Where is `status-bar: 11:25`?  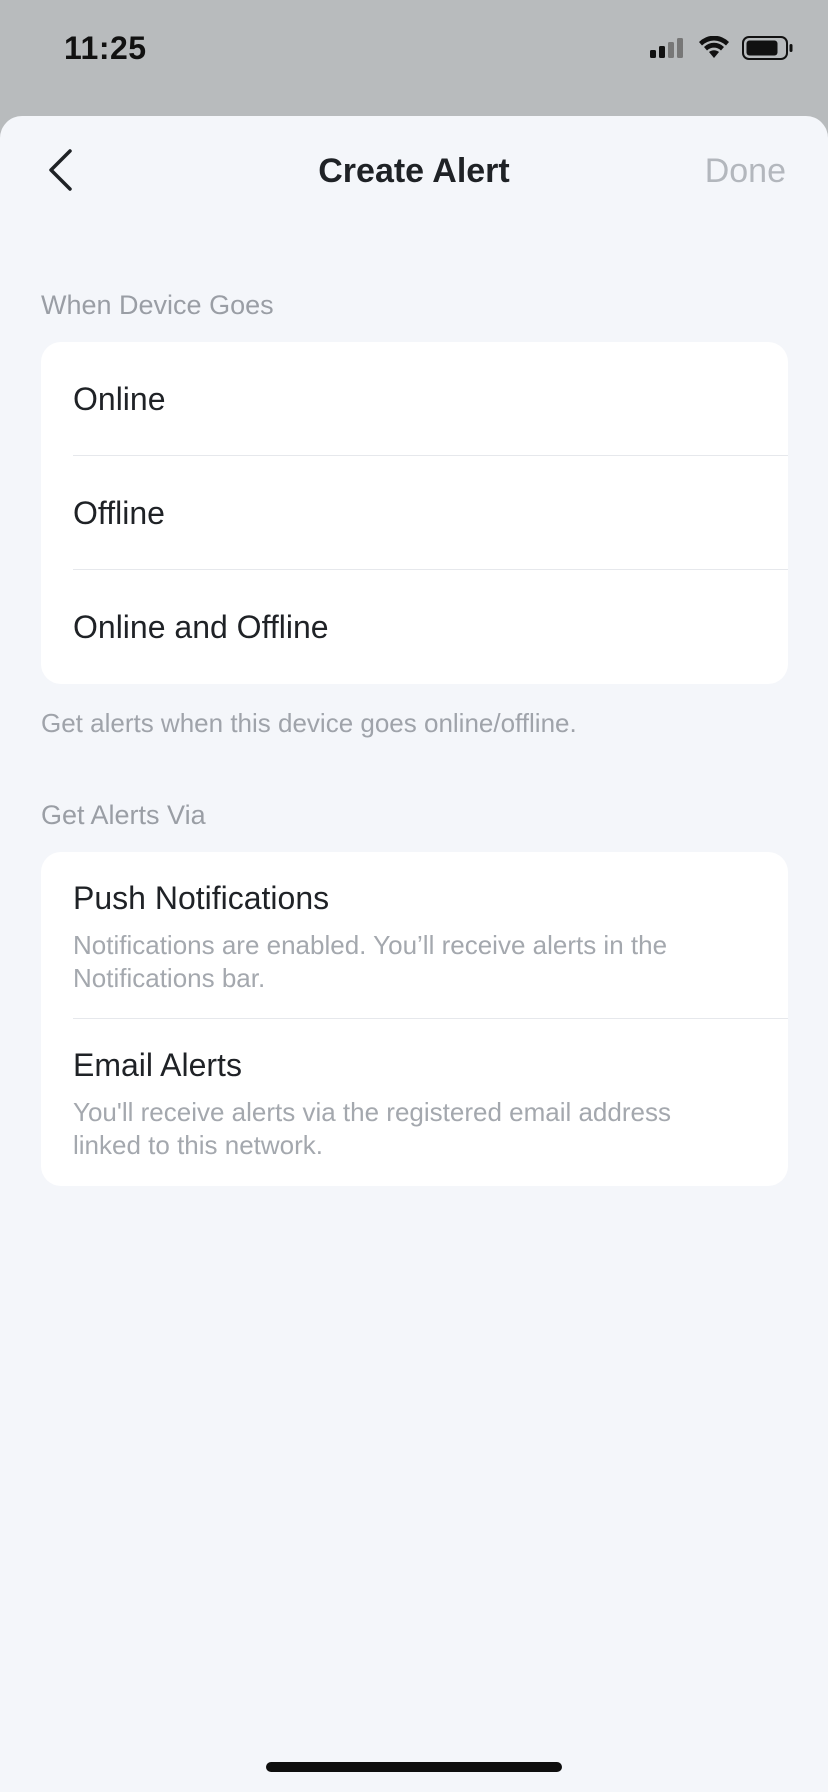
status-bar: 11:25 is located at coordinates (414, 55).